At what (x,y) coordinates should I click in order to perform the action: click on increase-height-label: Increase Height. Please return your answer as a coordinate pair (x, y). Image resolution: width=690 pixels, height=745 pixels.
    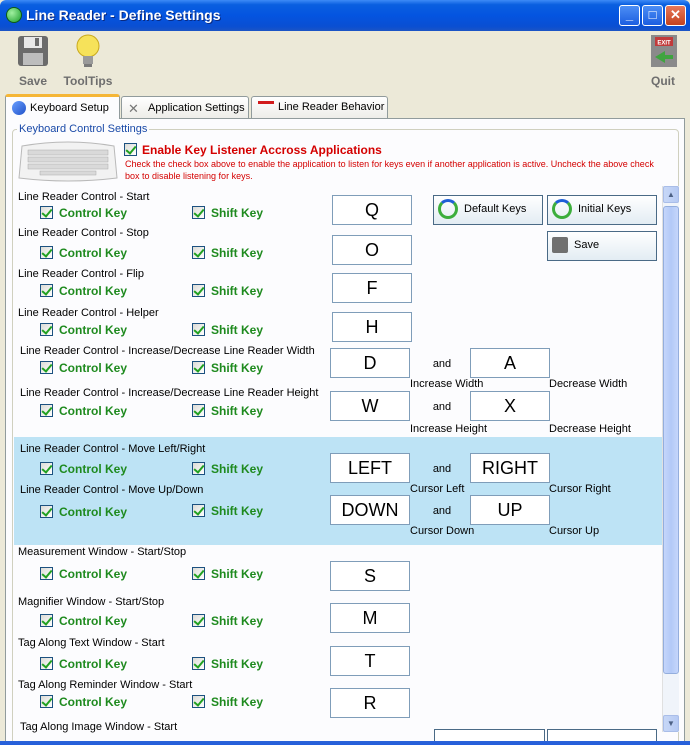
    Looking at the image, I should click on (449, 429).